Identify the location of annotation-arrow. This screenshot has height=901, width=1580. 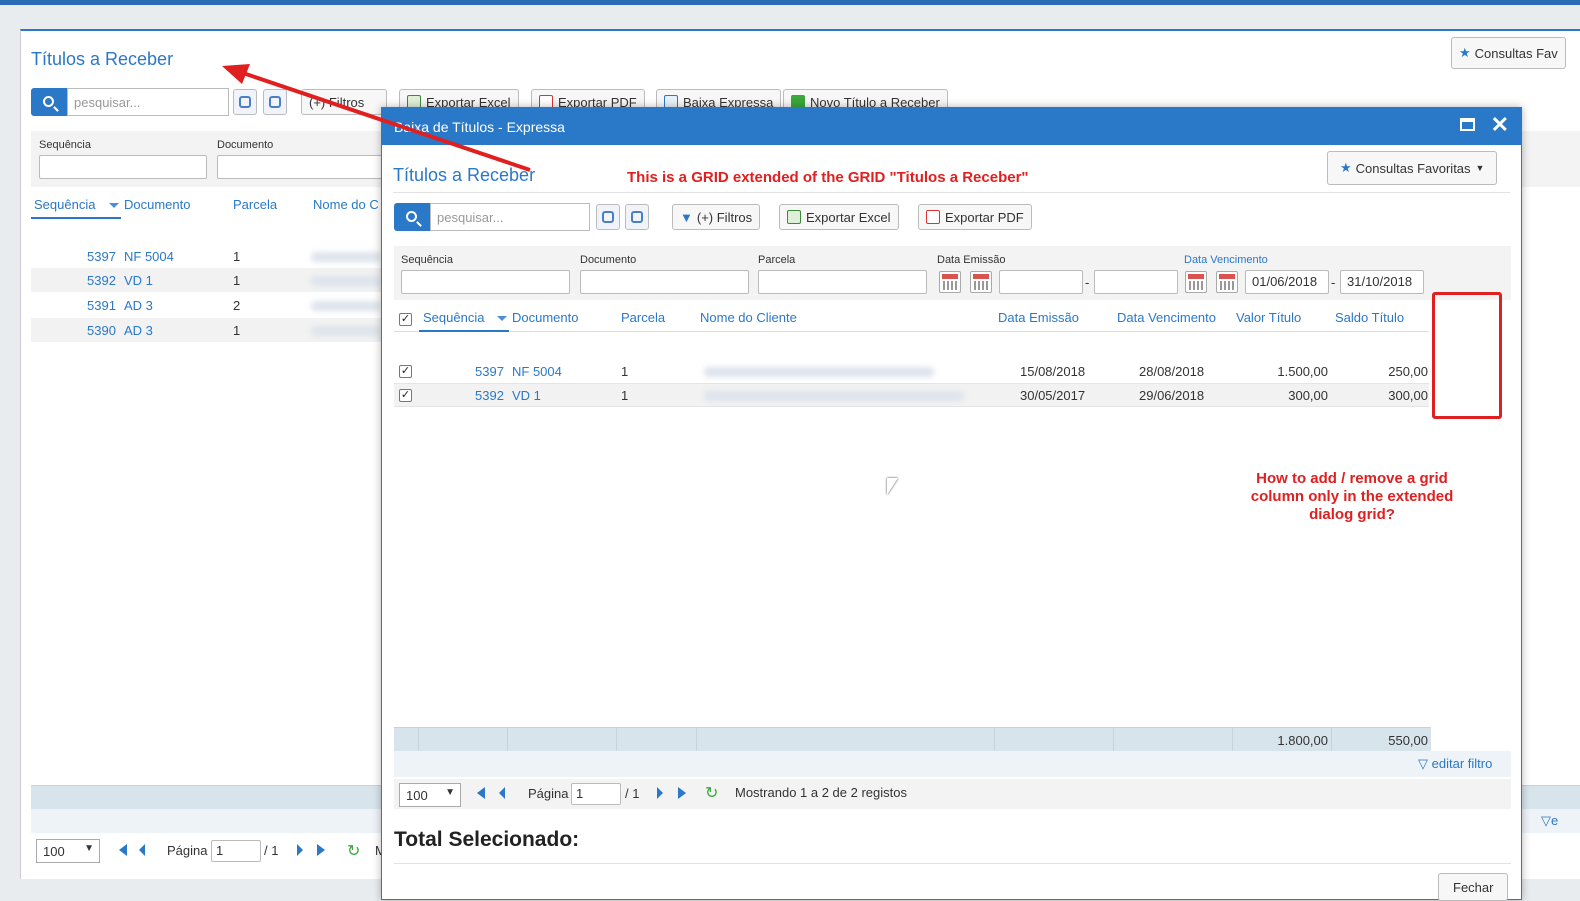
(376, 118).